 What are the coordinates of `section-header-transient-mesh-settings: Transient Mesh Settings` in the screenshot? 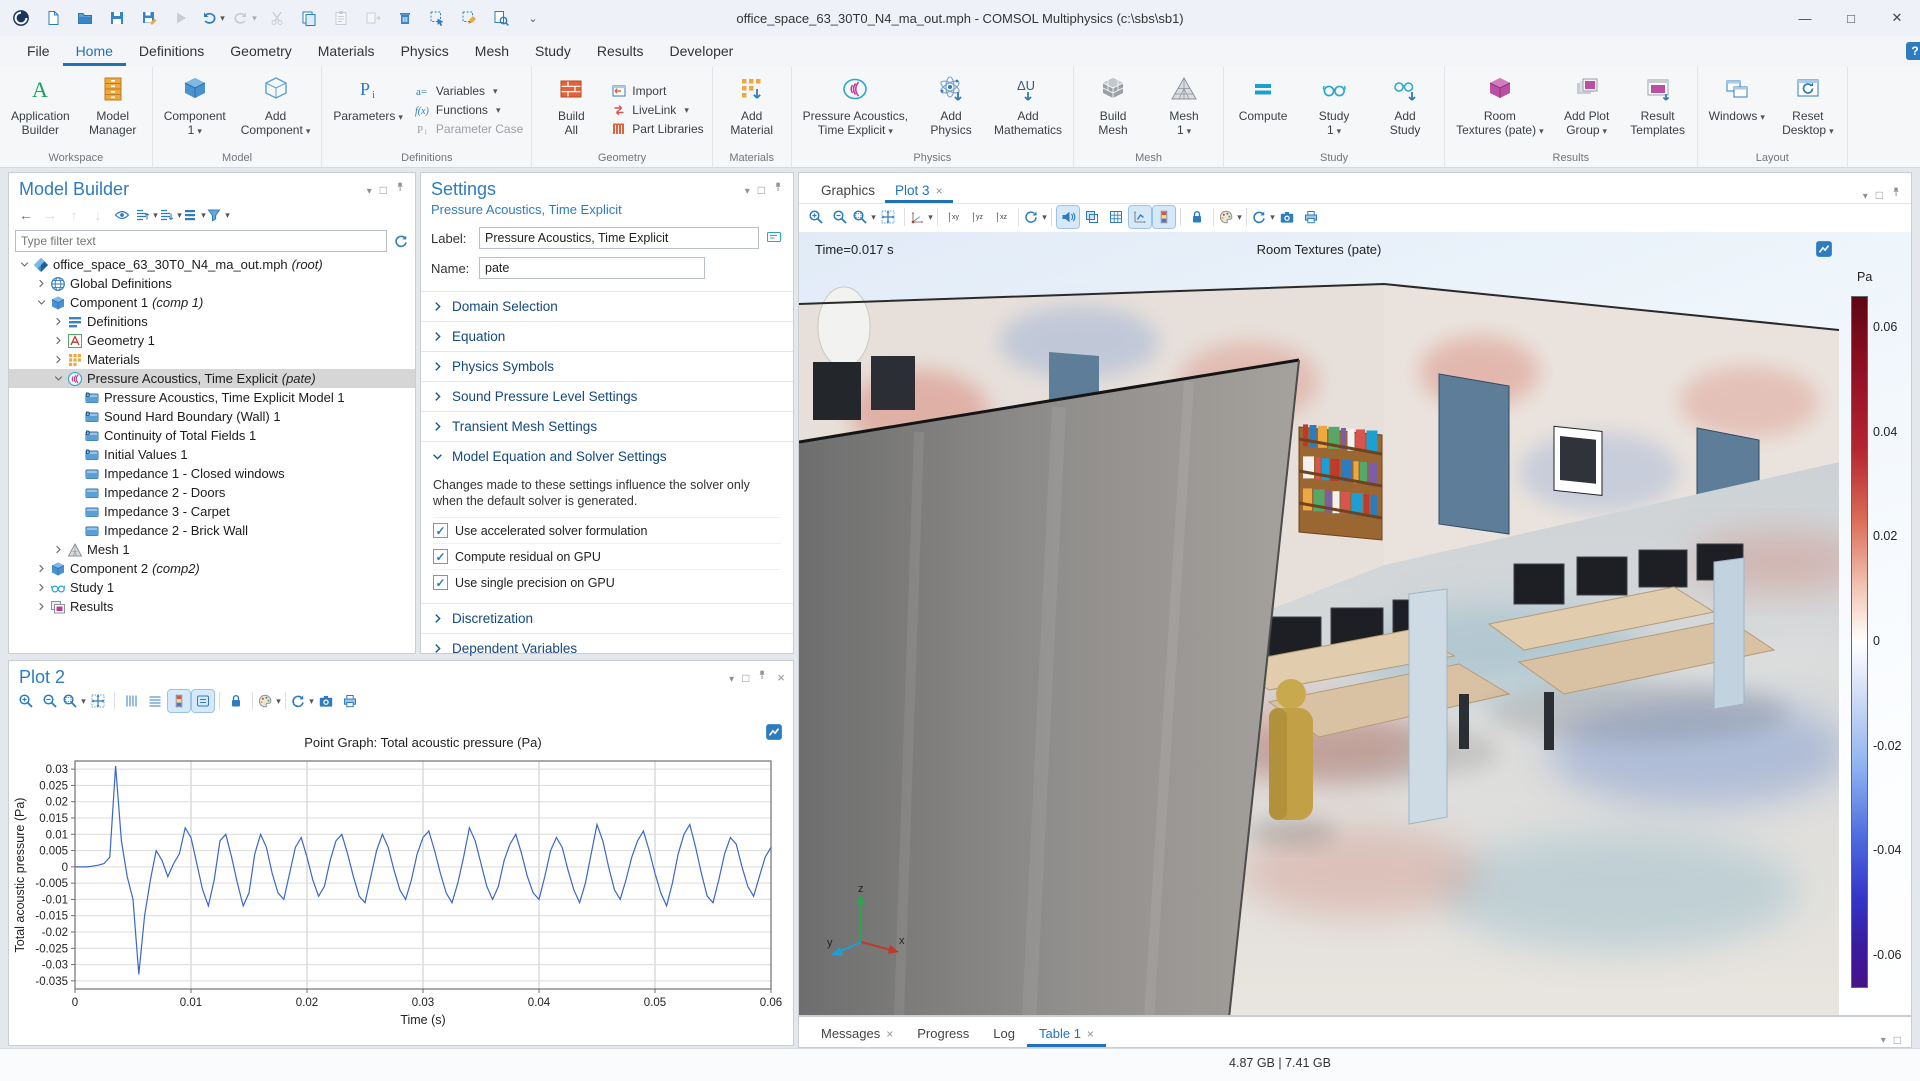 It's located at (607, 426).